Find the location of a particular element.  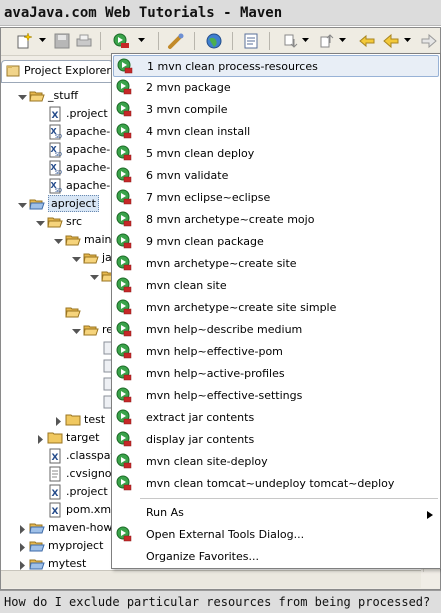

menu-item-label: mvn archetype~create site is located at coordinates (221, 263).